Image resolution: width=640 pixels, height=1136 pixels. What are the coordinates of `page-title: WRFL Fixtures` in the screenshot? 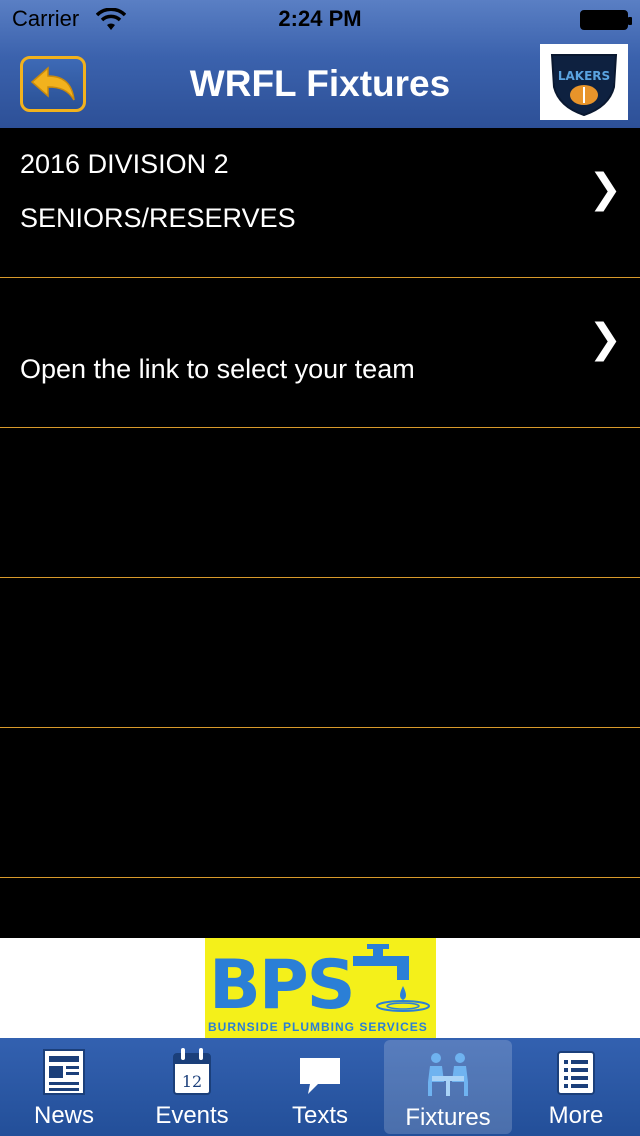 It's located at (320, 83).